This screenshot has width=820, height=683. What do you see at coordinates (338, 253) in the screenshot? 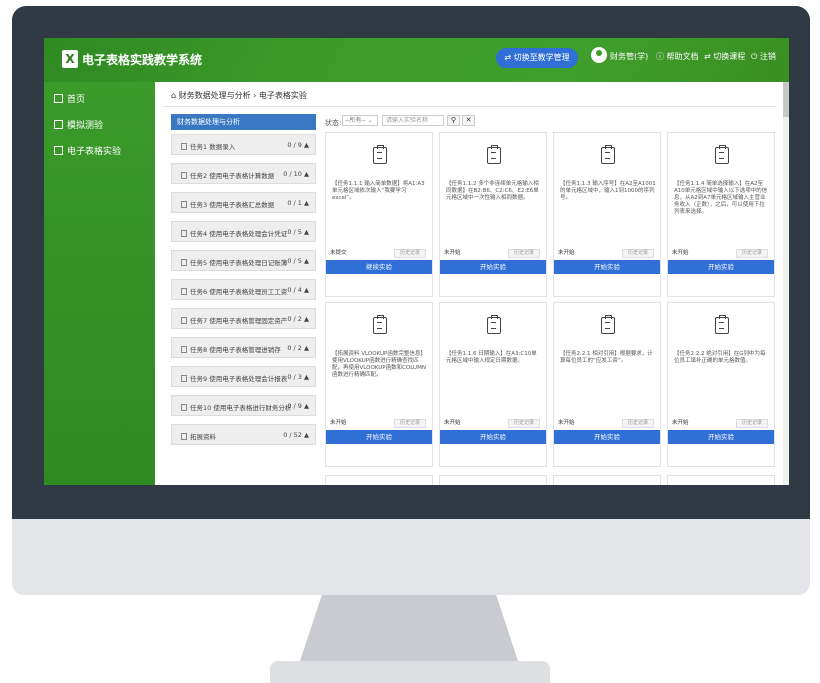
I see `card-status: 未提交` at bounding box center [338, 253].